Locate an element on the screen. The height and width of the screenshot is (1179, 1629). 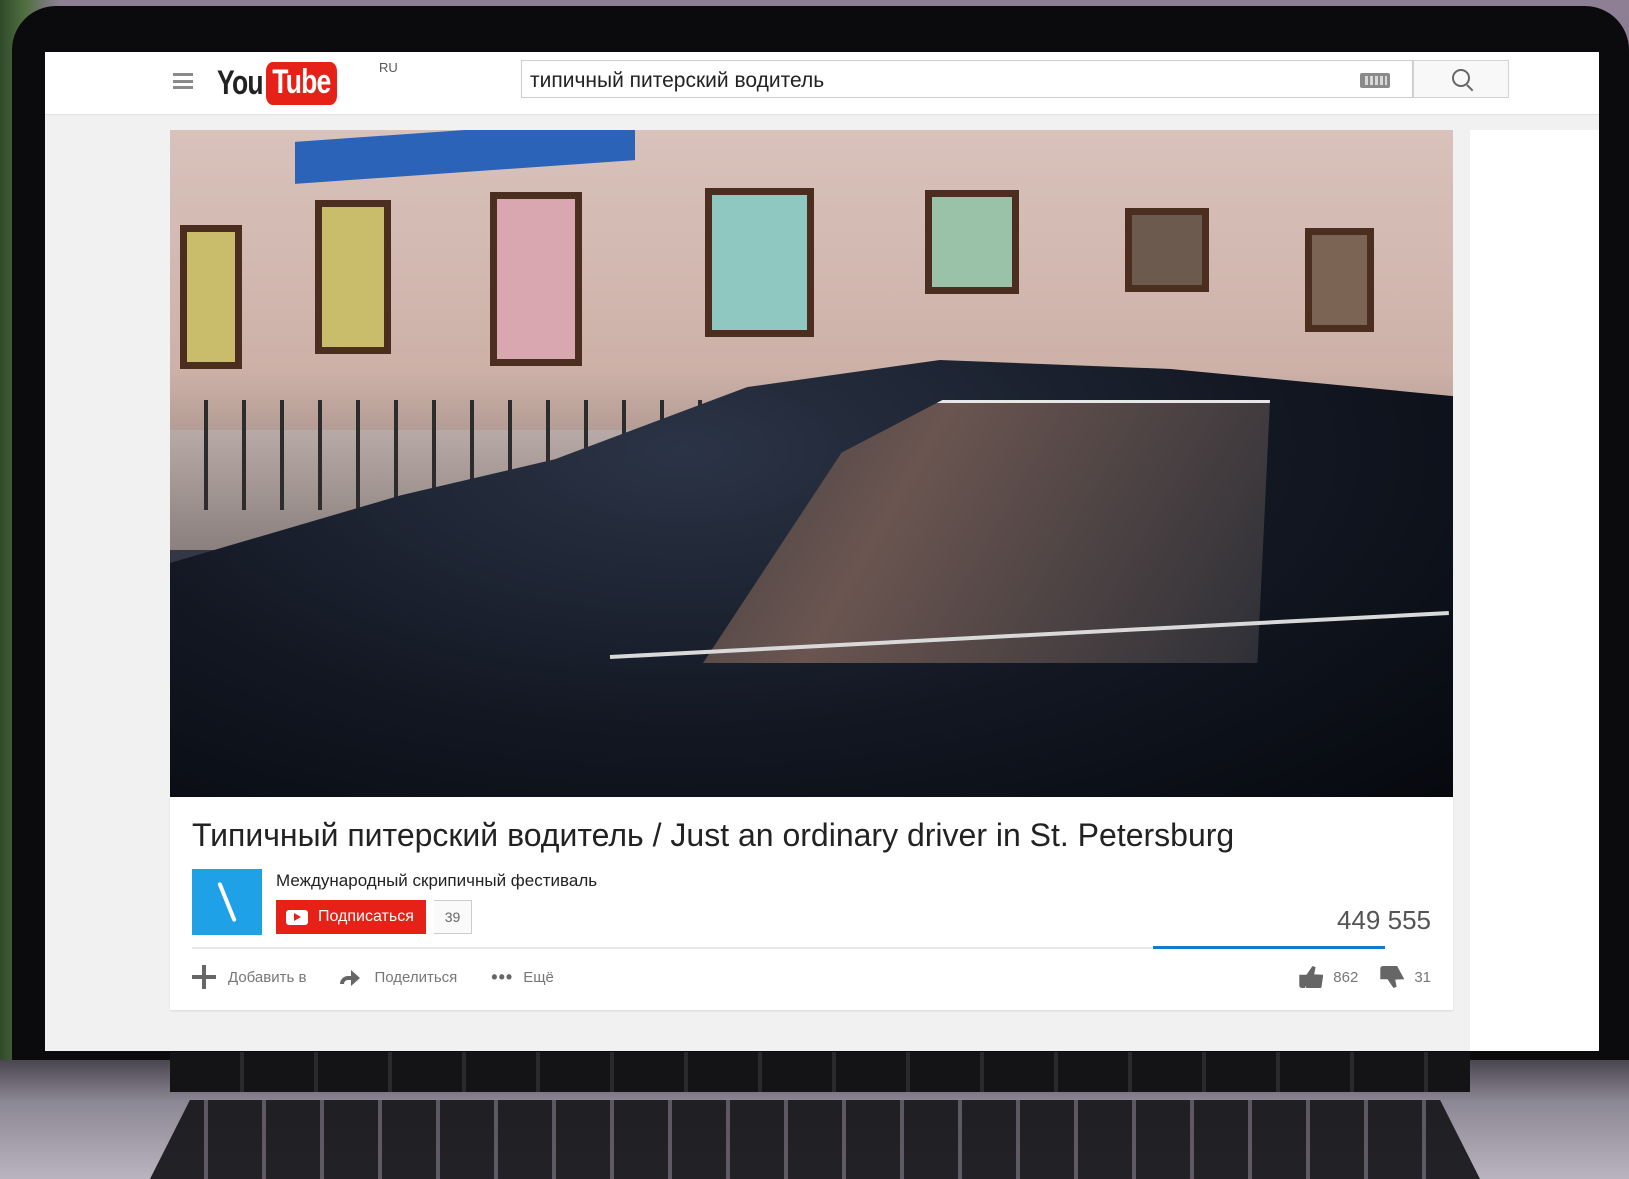
action-bar: Добавить в Поделиться ••• Ещё is located at coordinates (390, 977).